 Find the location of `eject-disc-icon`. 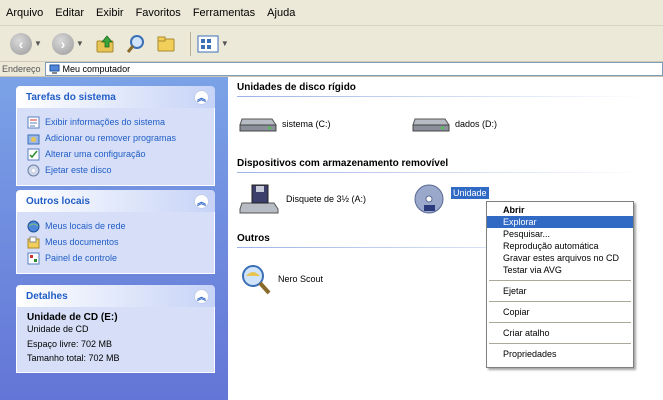

eject-disc-icon is located at coordinates (33, 170).